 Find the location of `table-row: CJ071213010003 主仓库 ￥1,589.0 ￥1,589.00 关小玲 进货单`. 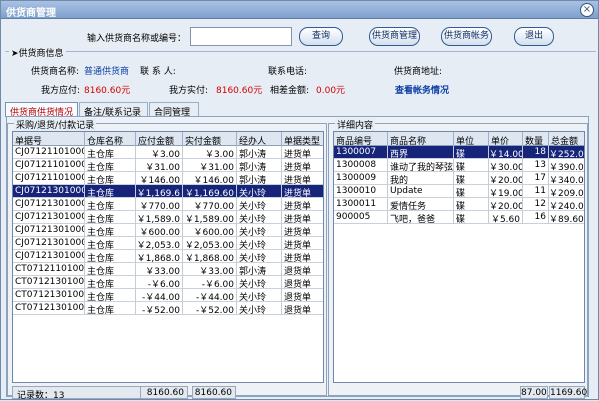

table-row: CJ071213010003 主仓库 ￥1,589.0 ￥1,589.00 关小玲 进货单 is located at coordinates (168, 217).